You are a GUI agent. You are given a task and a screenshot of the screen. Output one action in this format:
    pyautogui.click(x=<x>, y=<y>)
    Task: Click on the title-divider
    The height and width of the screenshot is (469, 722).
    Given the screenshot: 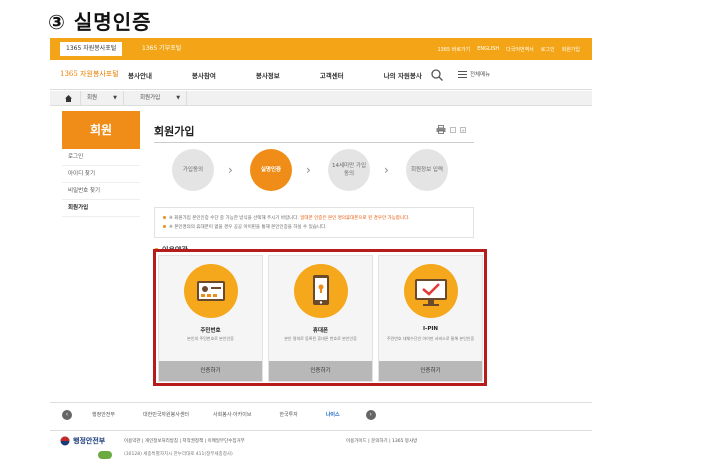 What is the action you would take?
    pyautogui.click(x=314, y=142)
    